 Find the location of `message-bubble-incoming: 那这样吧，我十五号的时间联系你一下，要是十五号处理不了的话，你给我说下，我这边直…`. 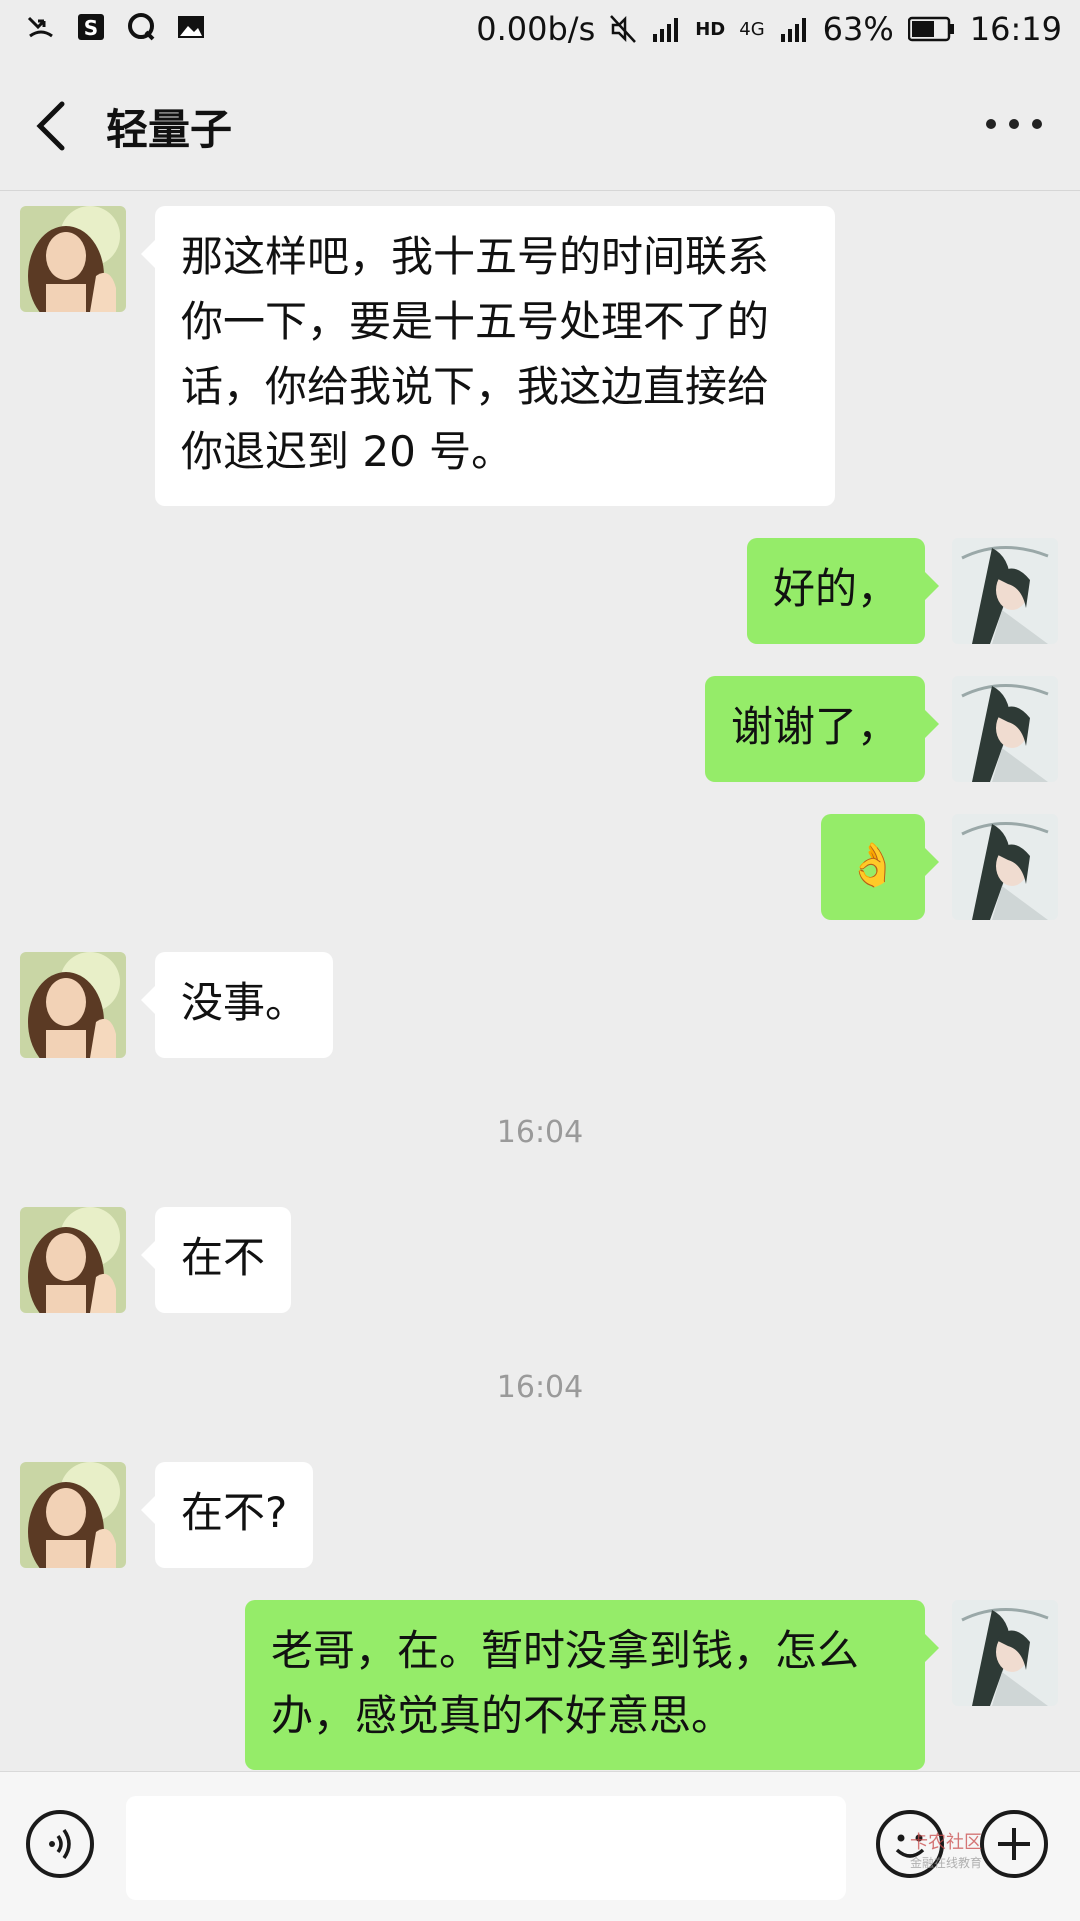

message-bubble-incoming: 那这样吧，我十五号的时间联系你一下，要是十五号处理不了的话，你给我说下，我这边直… is located at coordinates (488, 356).